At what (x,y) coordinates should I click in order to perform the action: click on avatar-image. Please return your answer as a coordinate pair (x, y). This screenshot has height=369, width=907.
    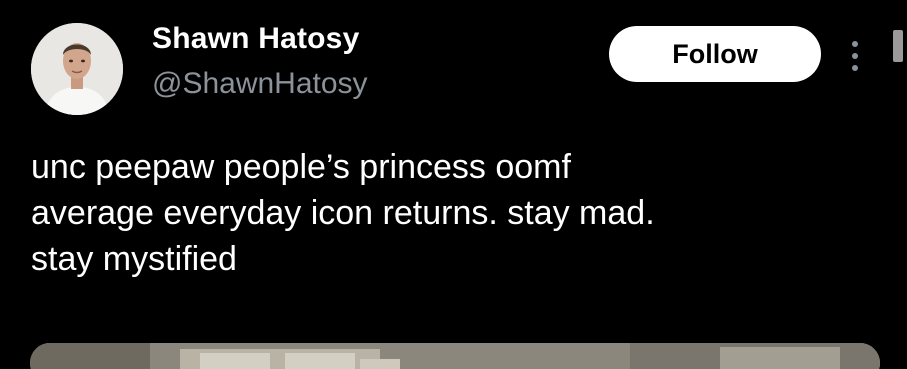
    Looking at the image, I should click on (77, 69).